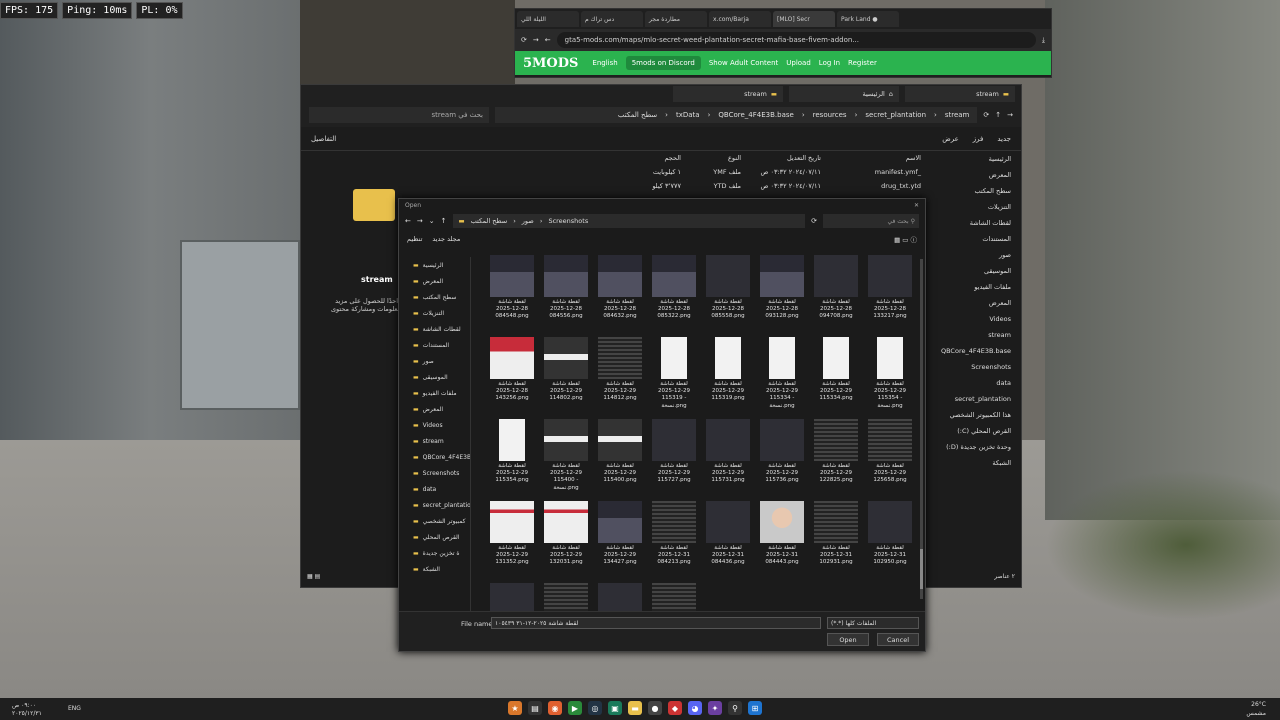 The height and width of the screenshot is (720, 1280). Describe the element at coordinates (973, 335) in the screenshot. I see `sidebar-item: stream` at that location.